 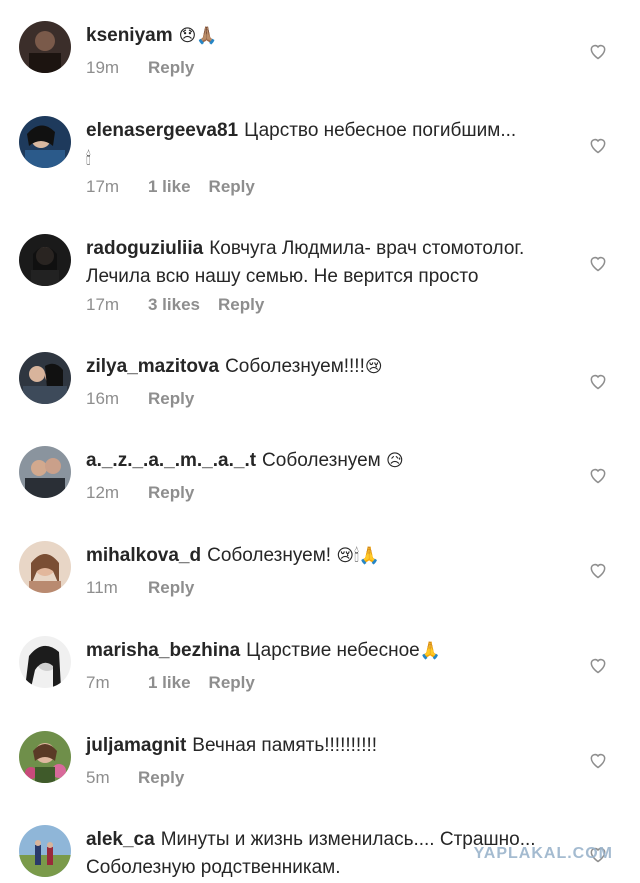 What do you see at coordinates (331, 36) in the screenshot?
I see `comment-text: kseniyam 😞🙏🏽` at bounding box center [331, 36].